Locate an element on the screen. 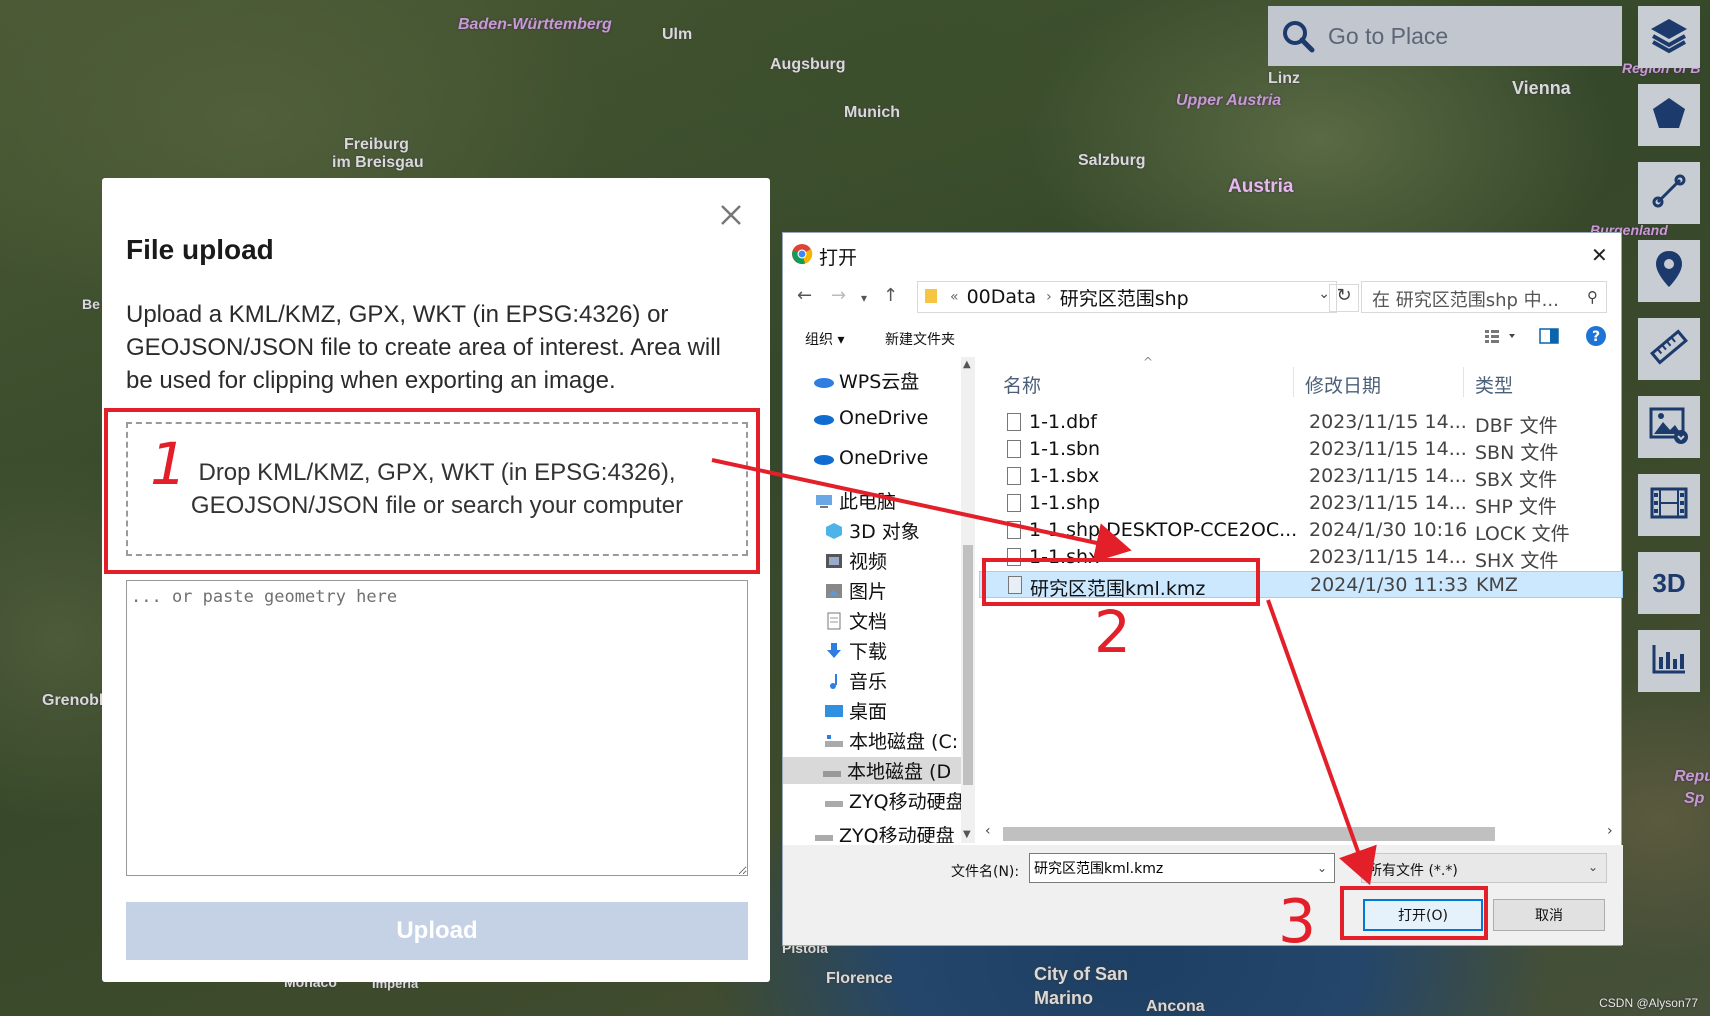 The image size is (1710, 1016). tree-item-documents: 文档 is located at coordinates (855, 620).